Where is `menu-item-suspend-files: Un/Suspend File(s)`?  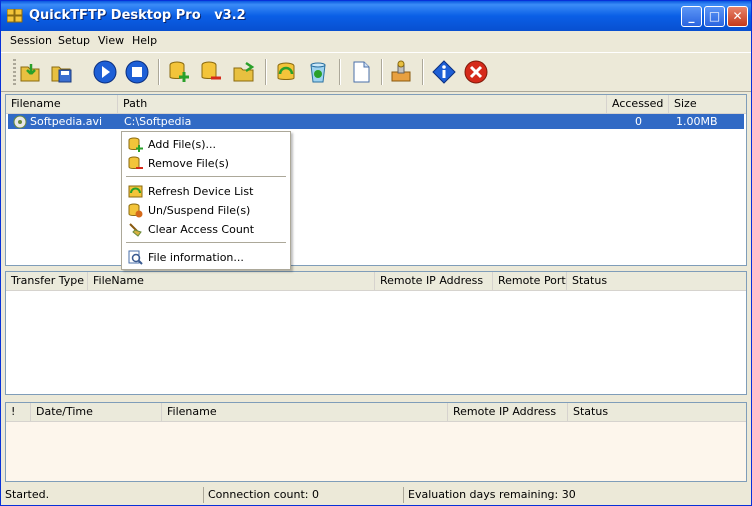
menu-item-suspend-files: Un/Suspend File(s) is located at coordinates (206, 210).